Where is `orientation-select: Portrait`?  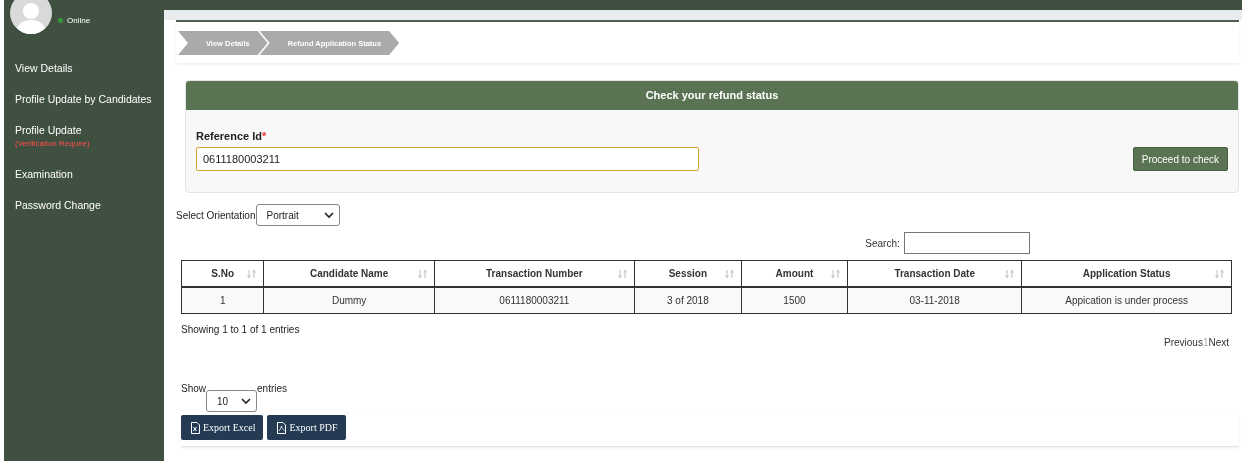 orientation-select: Portrait is located at coordinates (297, 215).